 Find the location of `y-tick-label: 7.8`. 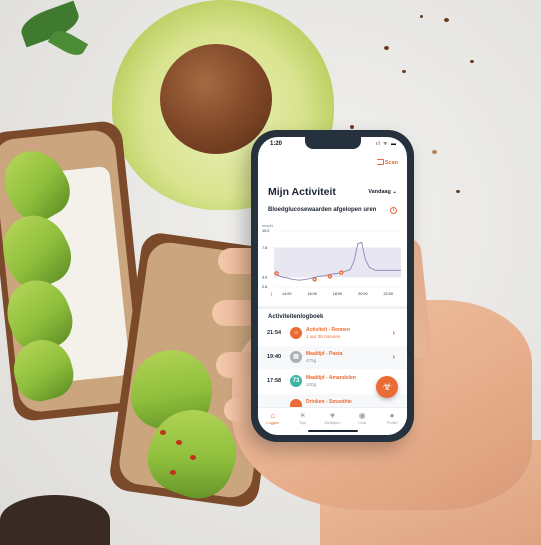

y-tick-label: 7.8 is located at coordinates (264, 248).